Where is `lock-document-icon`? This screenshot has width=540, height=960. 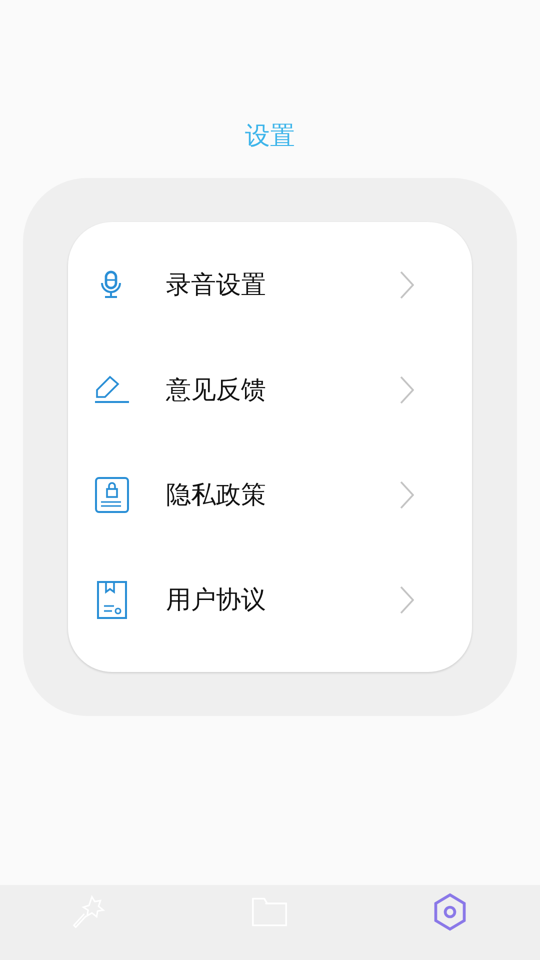
lock-document-icon is located at coordinates (112, 495).